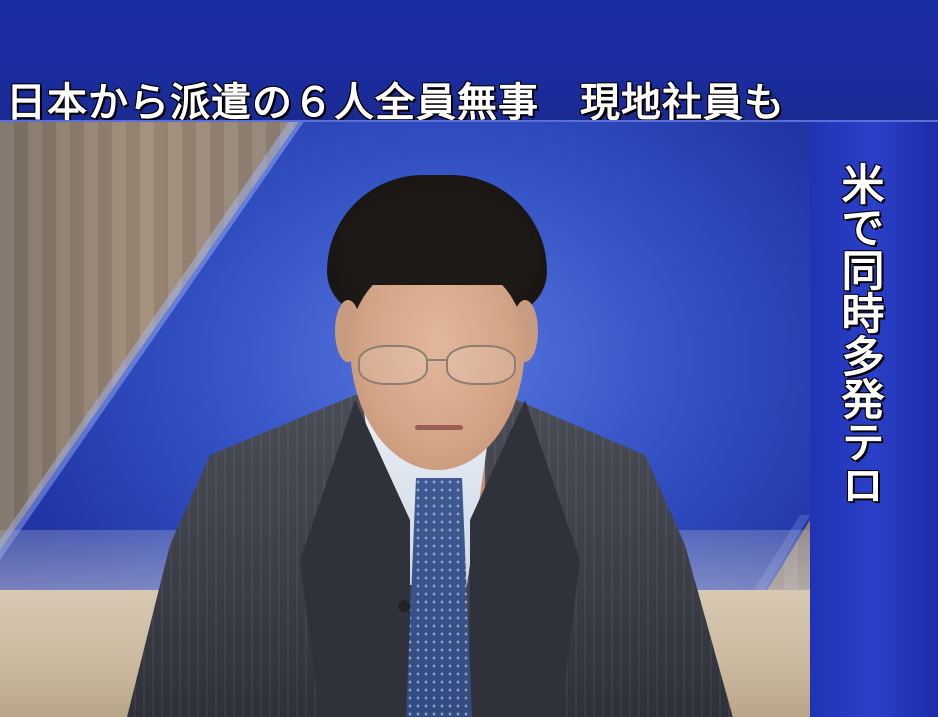 This screenshot has width=938, height=717. Describe the element at coordinates (439, 427) in the screenshot. I see `anchor-mouth` at that location.